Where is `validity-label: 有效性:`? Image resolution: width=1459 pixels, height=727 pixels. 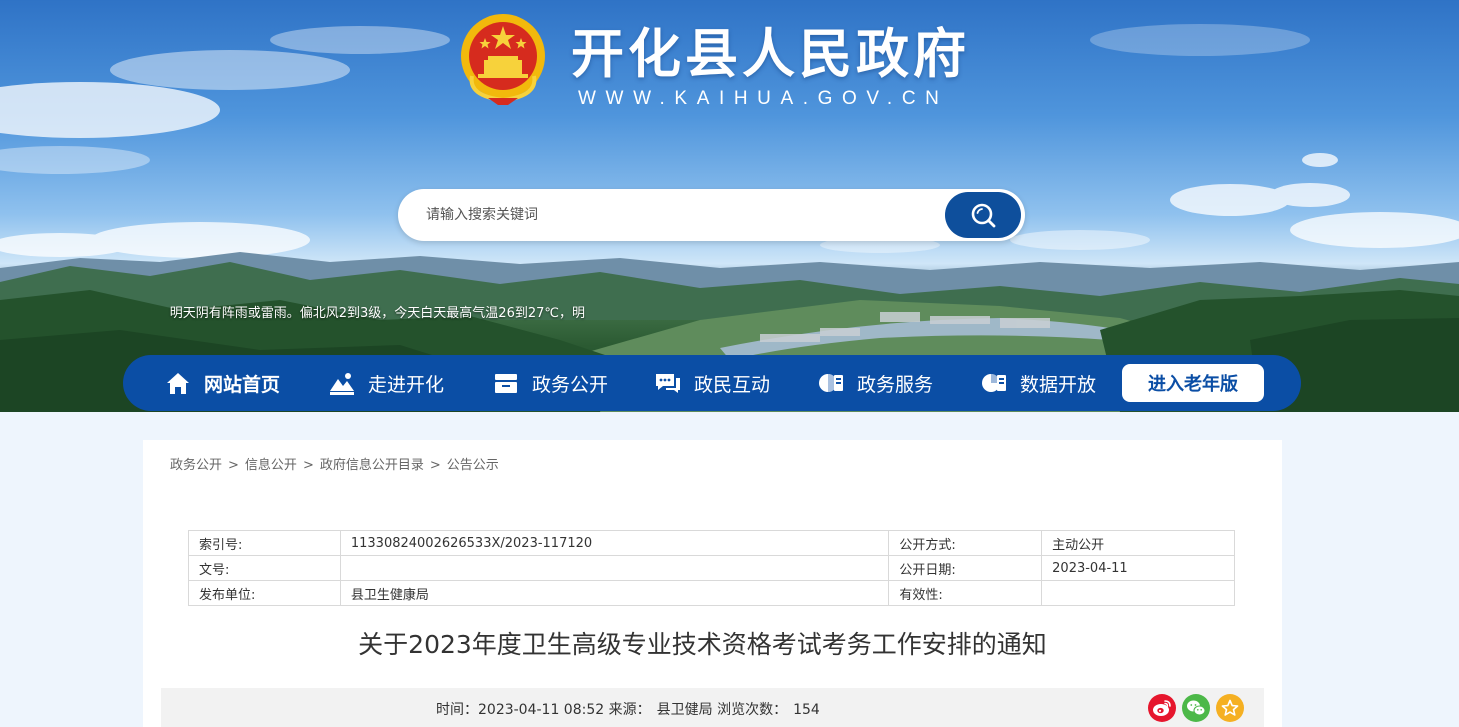
validity-label: 有效性: is located at coordinates (965, 593).